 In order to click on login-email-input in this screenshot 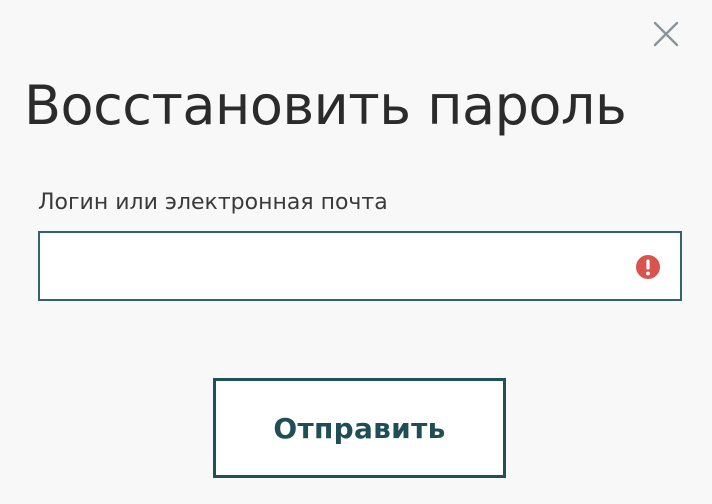, I will do `click(330, 266)`.